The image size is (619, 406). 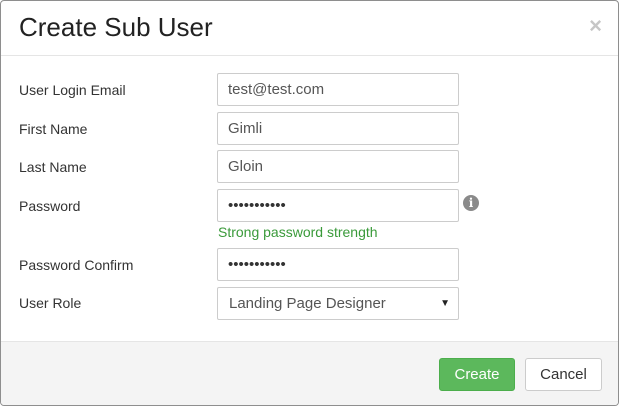 What do you see at coordinates (307, 303) in the screenshot?
I see `user-role-selected-value: Landing Page Designer` at bounding box center [307, 303].